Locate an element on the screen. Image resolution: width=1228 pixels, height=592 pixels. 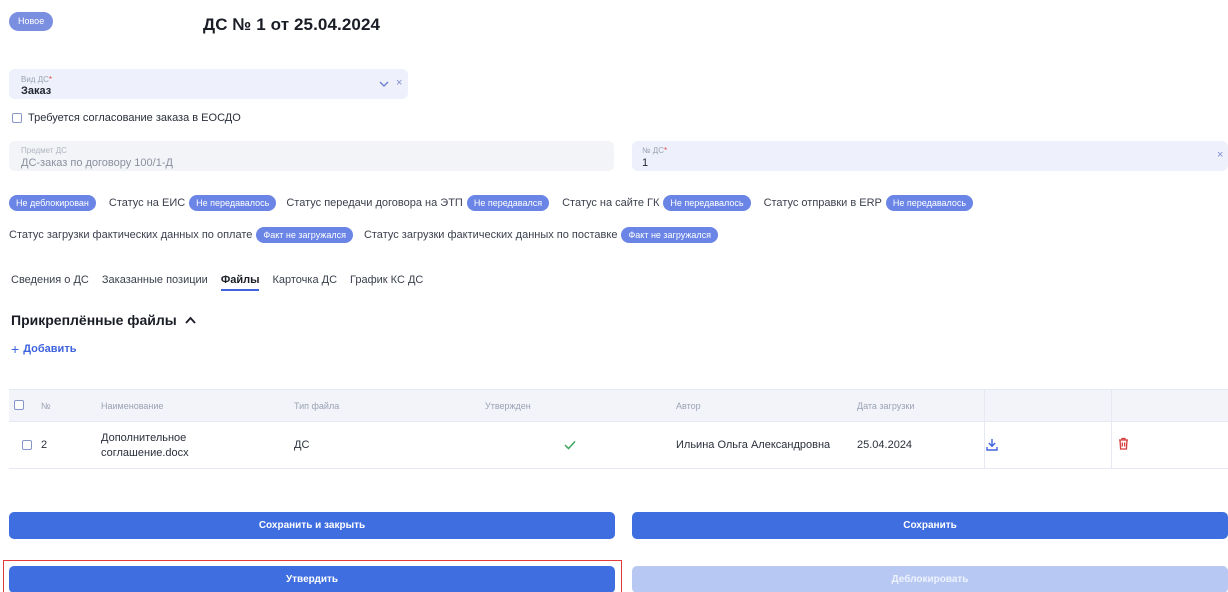
status-badge: Новое is located at coordinates (31, 21).